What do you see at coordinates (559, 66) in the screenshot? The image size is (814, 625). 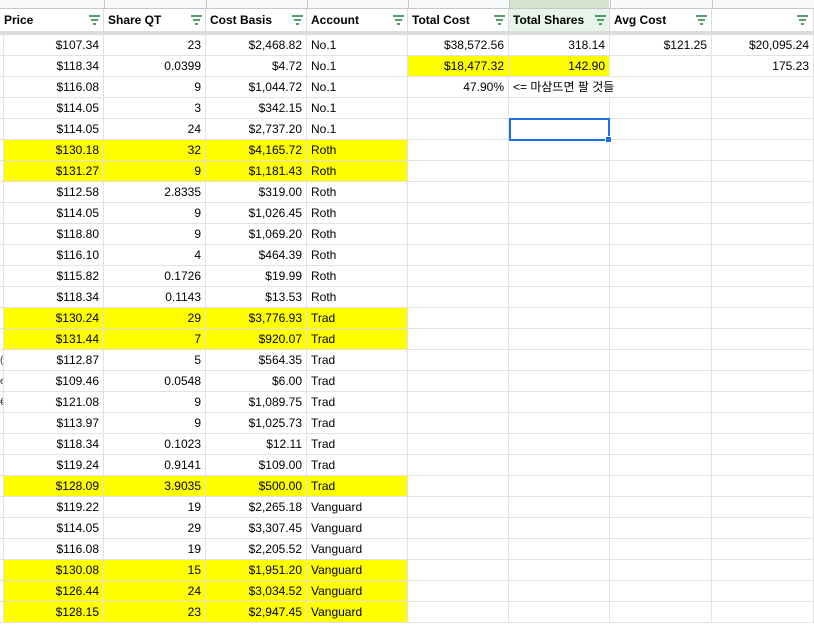 I see `total-shares-cell: 142.90` at bounding box center [559, 66].